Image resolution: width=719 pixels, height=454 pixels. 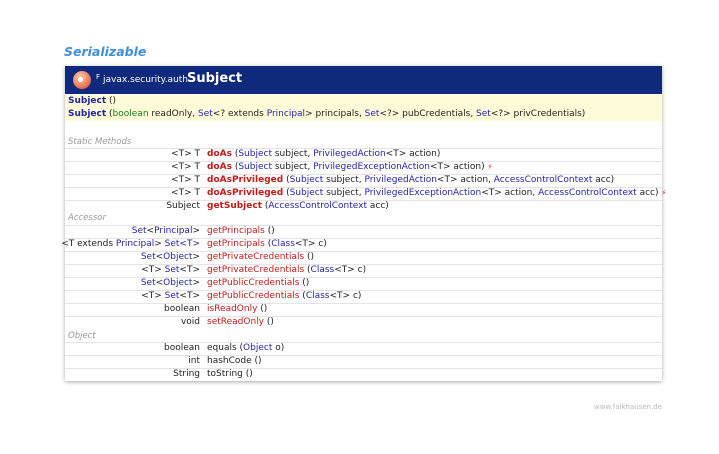 What do you see at coordinates (224, 348) in the screenshot?
I see `method-row: boolean equals (Object o)` at bounding box center [224, 348].